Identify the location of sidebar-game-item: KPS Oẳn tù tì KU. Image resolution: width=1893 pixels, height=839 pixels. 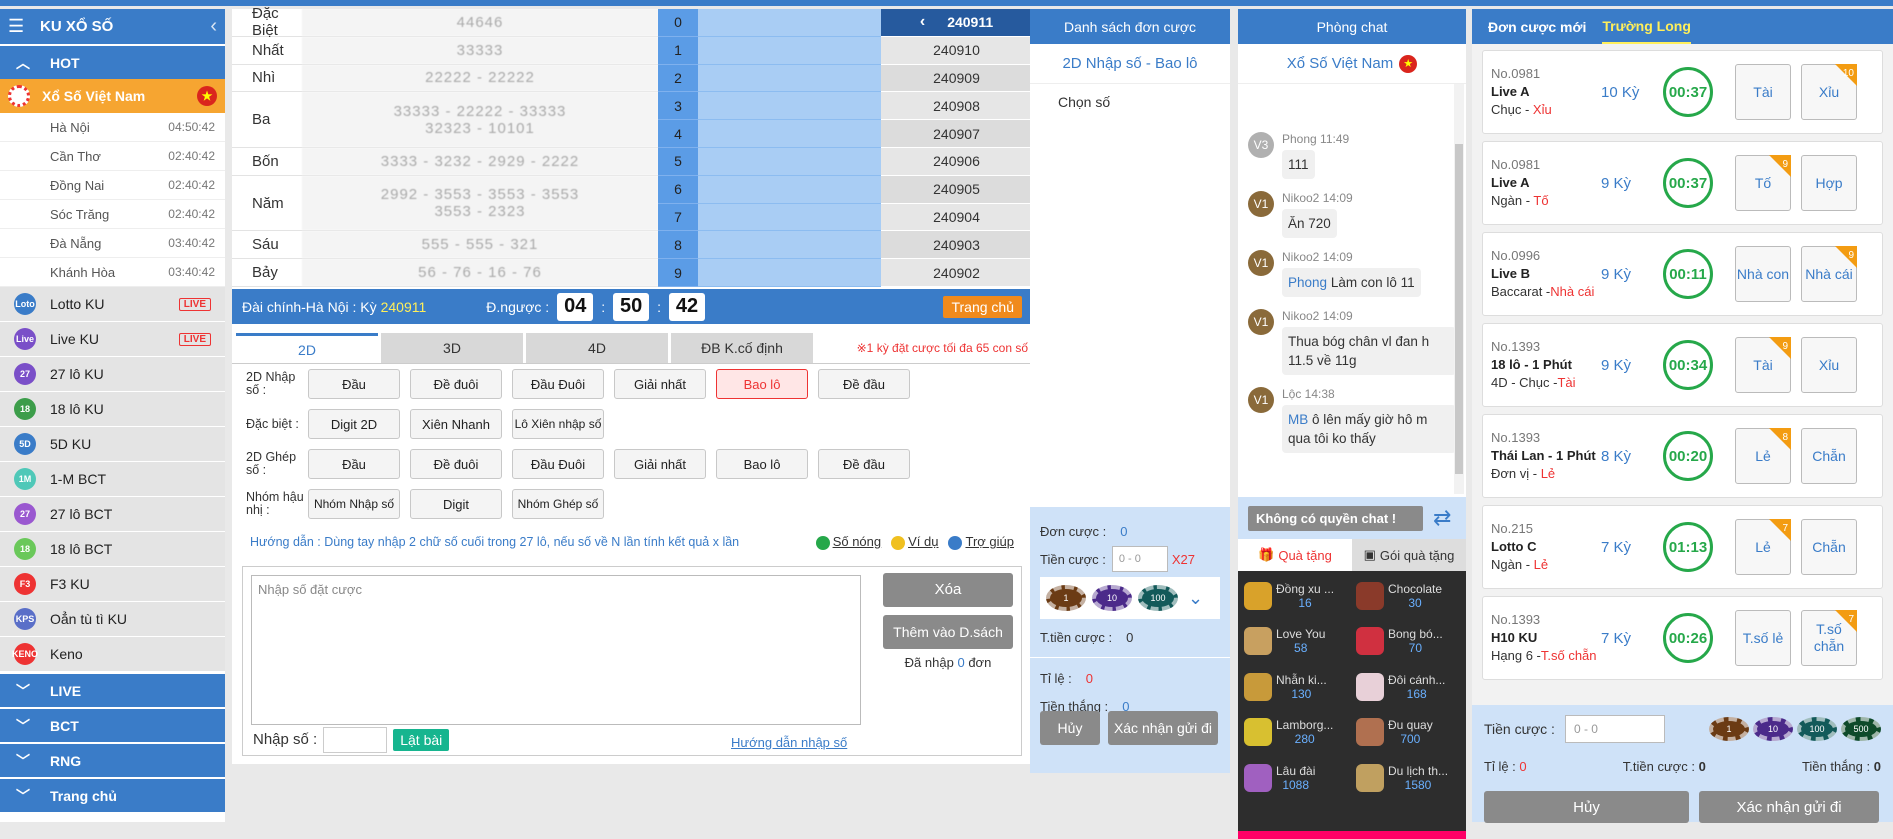
(112, 619).